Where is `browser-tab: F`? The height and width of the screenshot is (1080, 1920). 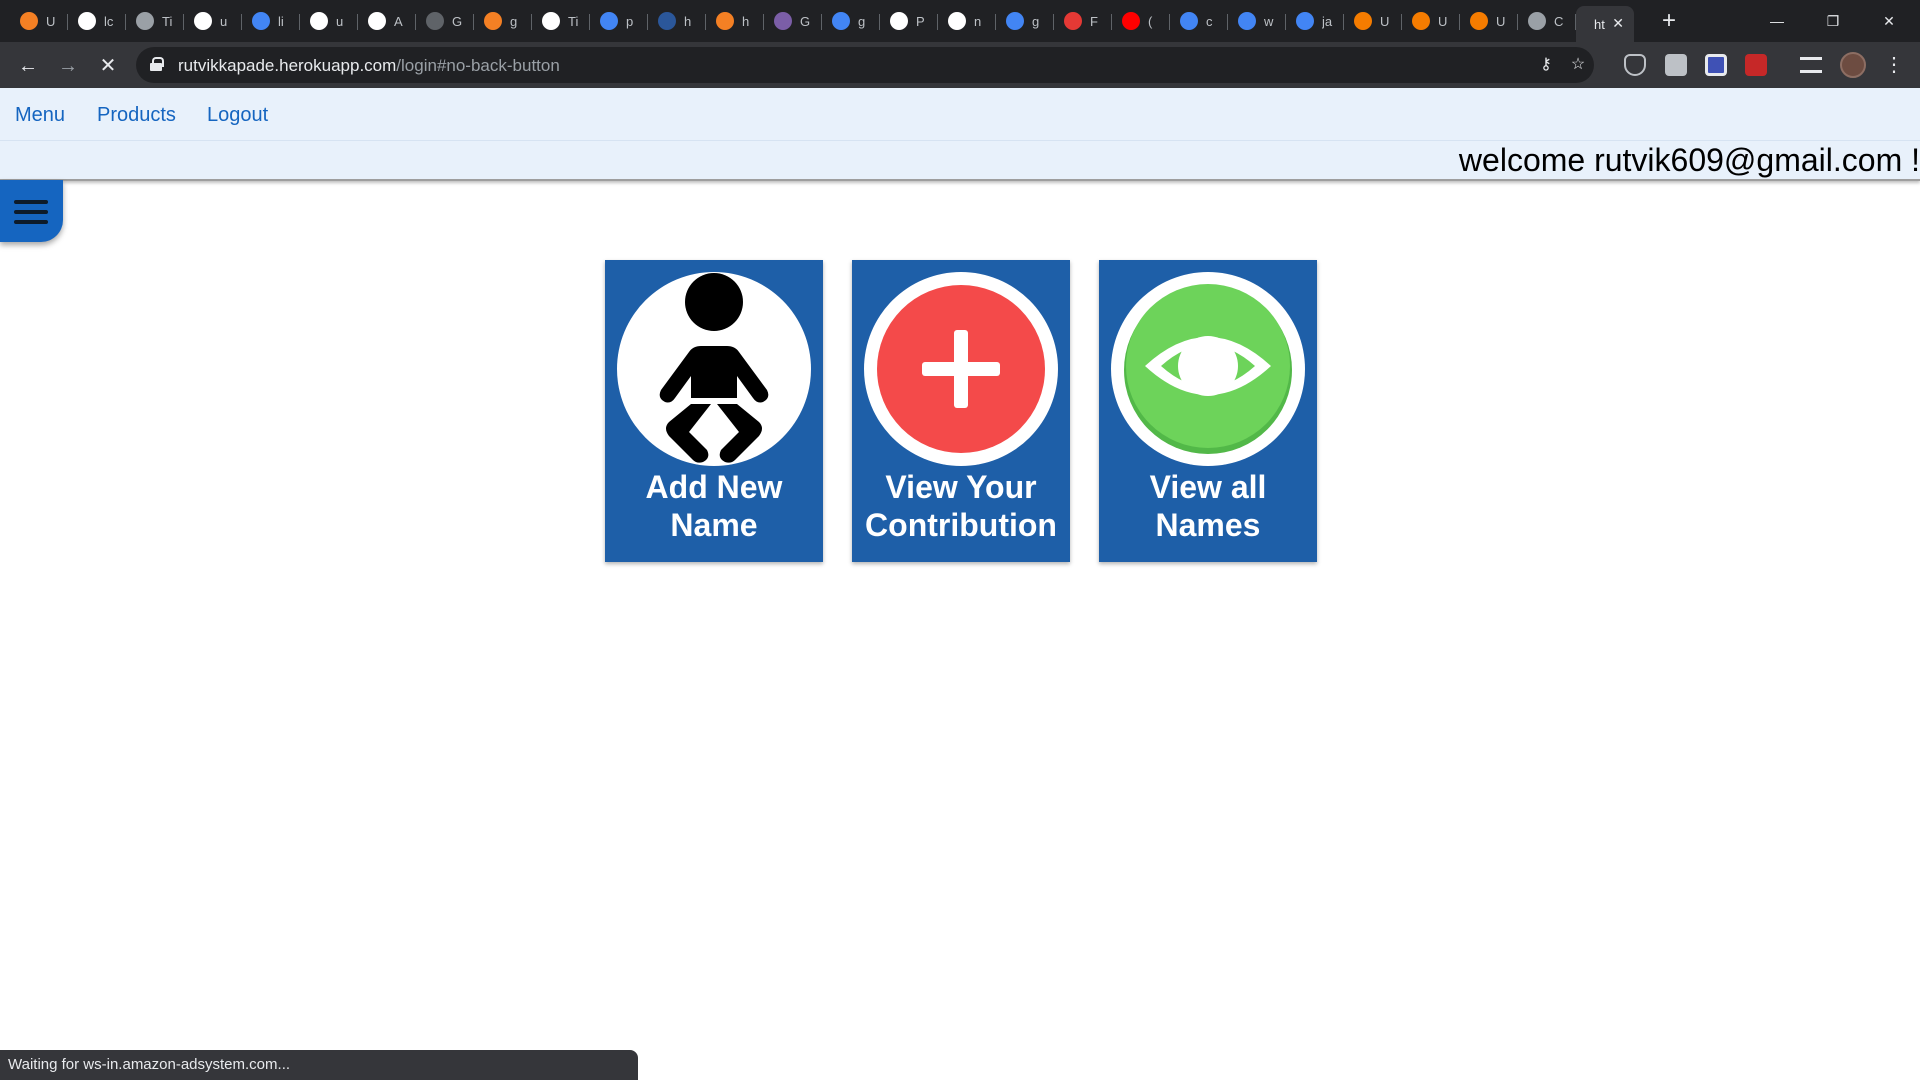 browser-tab: F is located at coordinates (1083, 21).